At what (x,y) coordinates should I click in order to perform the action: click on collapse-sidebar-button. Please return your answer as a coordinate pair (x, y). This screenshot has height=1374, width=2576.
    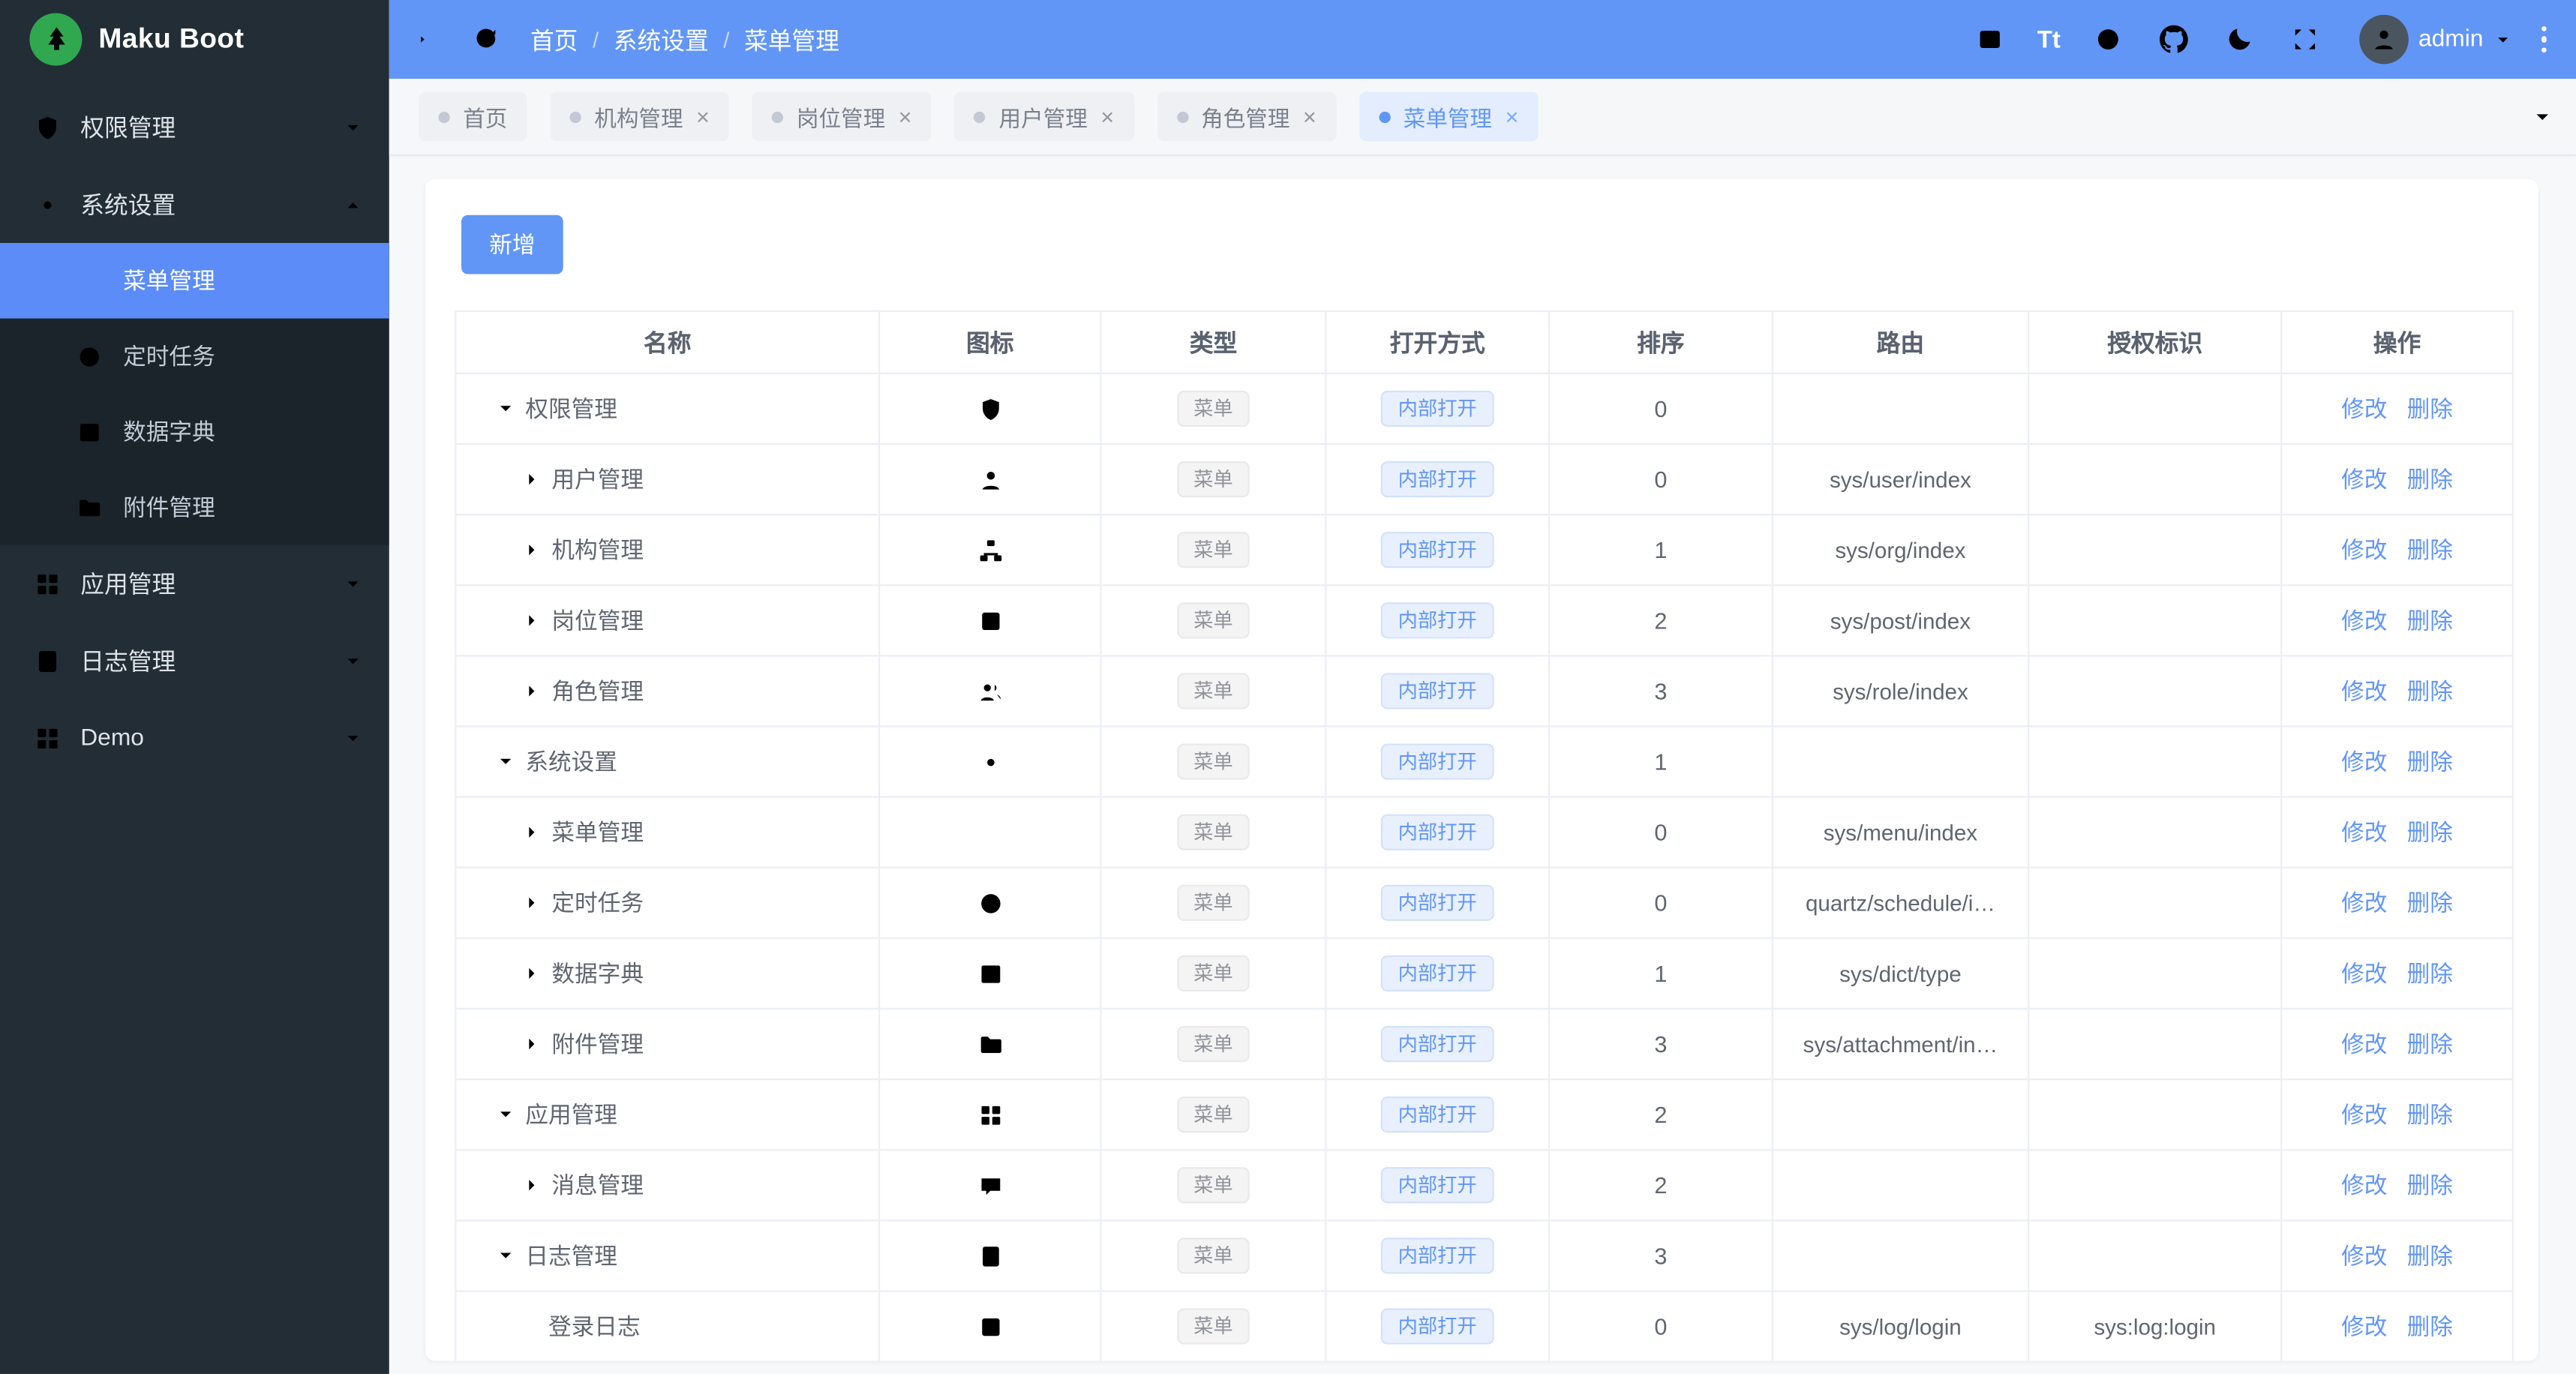
    Looking at the image, I should click on (430, 39).